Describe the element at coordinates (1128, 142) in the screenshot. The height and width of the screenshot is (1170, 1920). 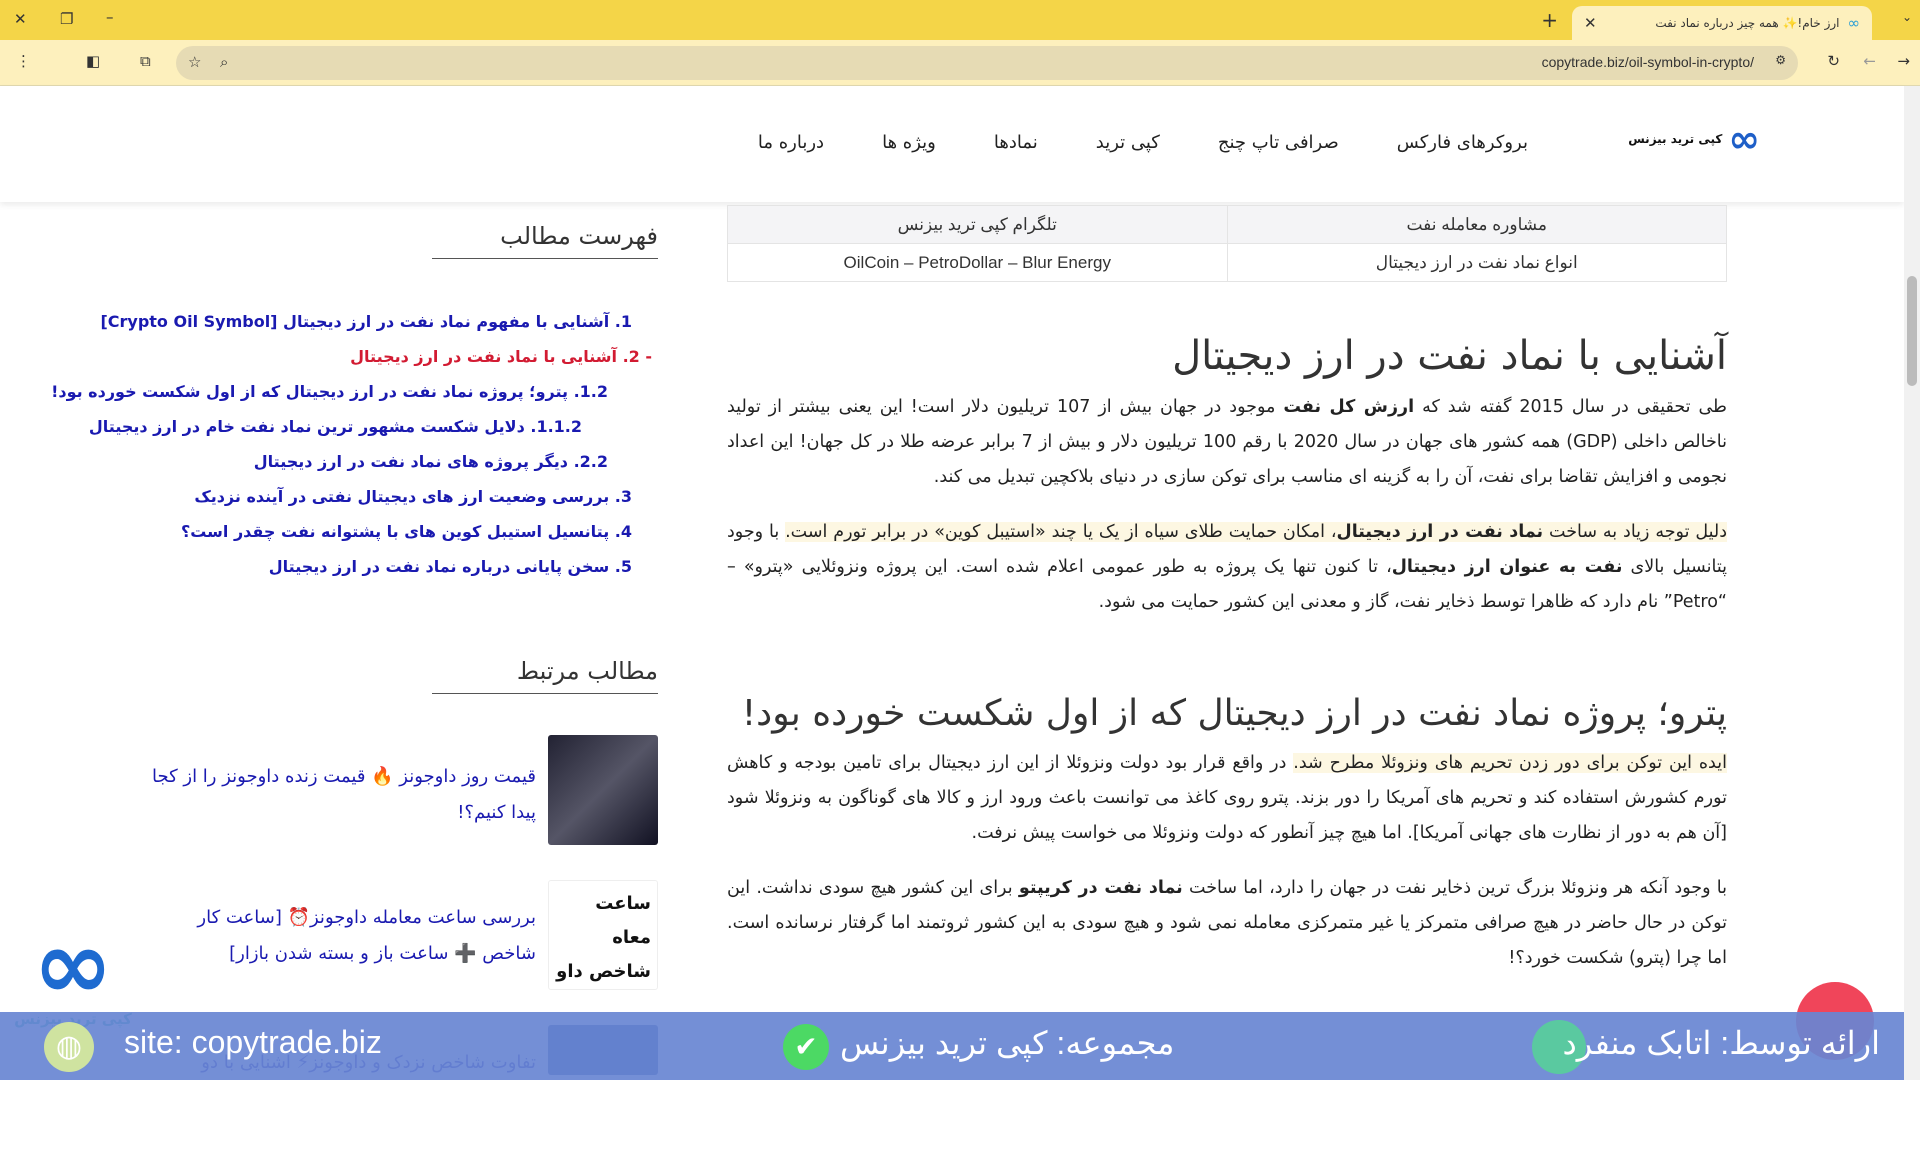
I see `nav-copy-trade: کپی ترید` at that location.